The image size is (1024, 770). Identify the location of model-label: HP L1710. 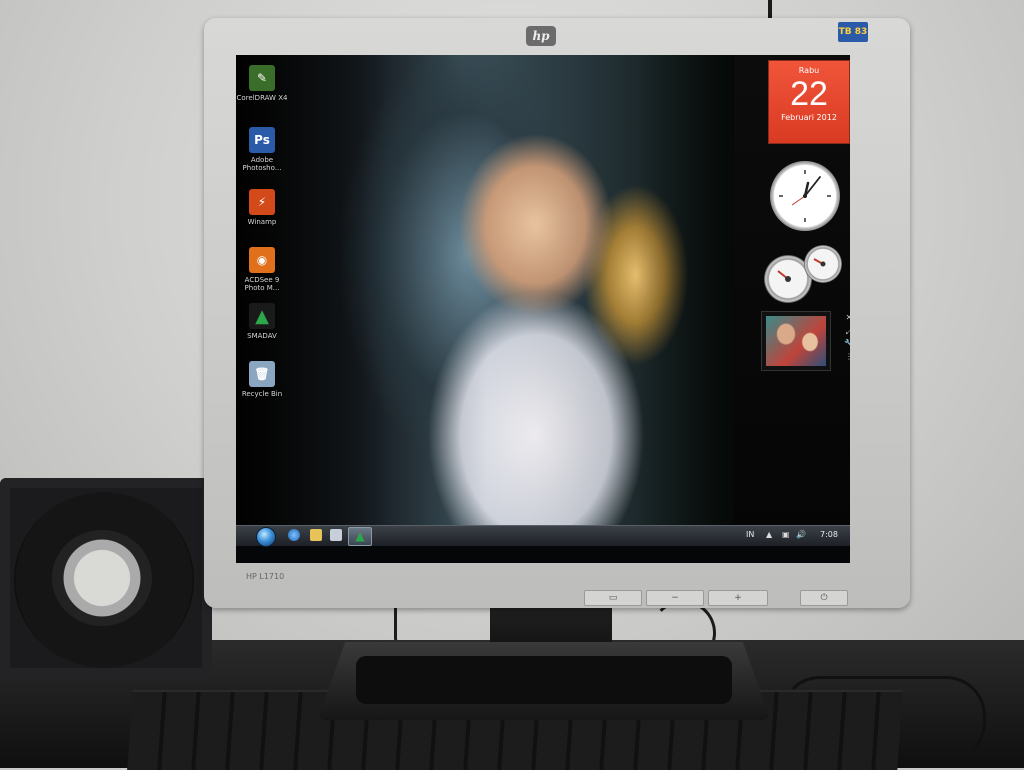
(265, 576).